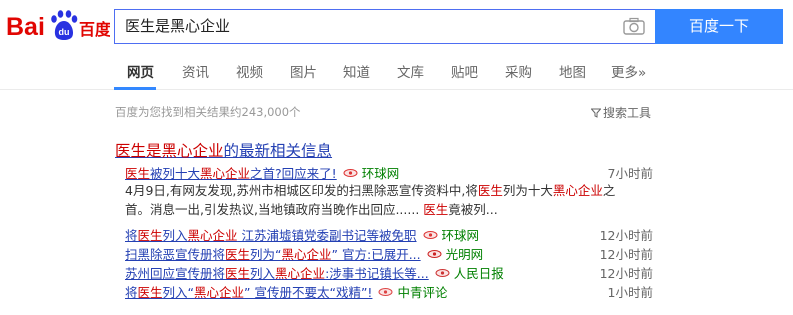 The width and height of the screenshot is (793, 315). I want to click on search-tools: 搜索工具, so click(621, 112).